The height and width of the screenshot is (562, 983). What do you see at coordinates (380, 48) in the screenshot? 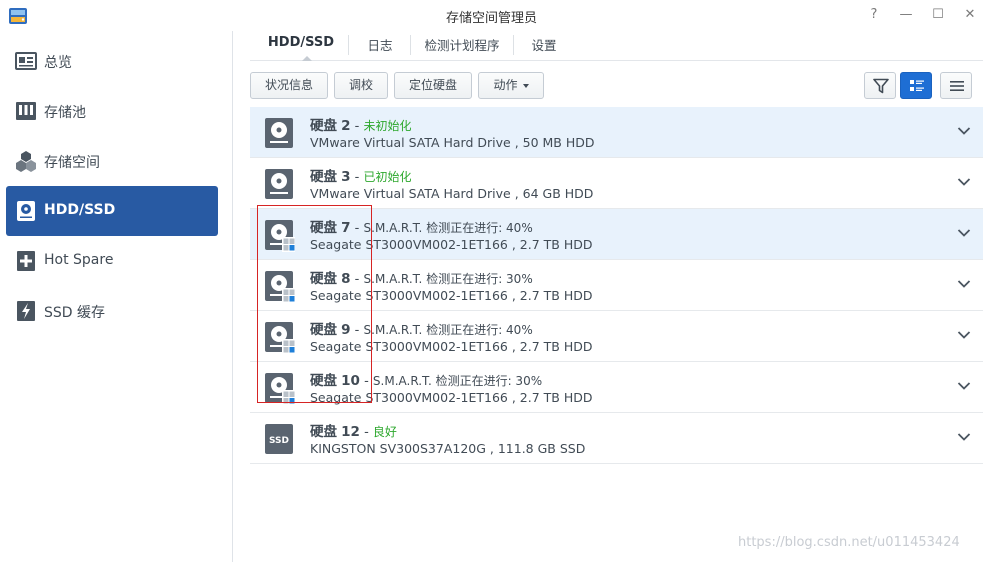
I see `tab-log: 日志` at bounding box center [380, 48].